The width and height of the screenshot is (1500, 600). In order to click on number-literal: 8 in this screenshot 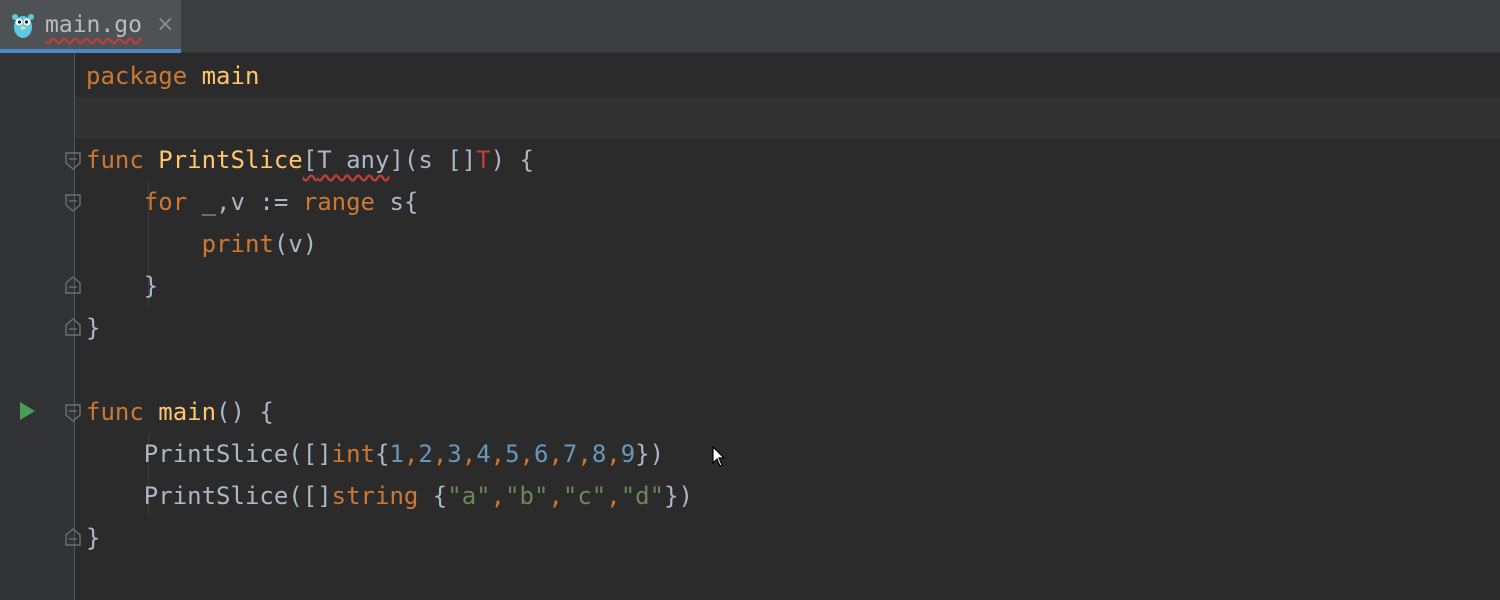, I will do `click(599, 454)`.